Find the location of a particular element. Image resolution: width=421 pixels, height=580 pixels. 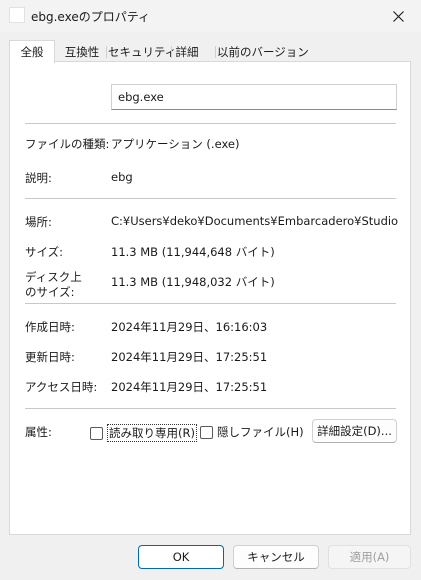

size-value: 11.3 MB (11,944,648 バイト) is located at coordinates (193, 252).